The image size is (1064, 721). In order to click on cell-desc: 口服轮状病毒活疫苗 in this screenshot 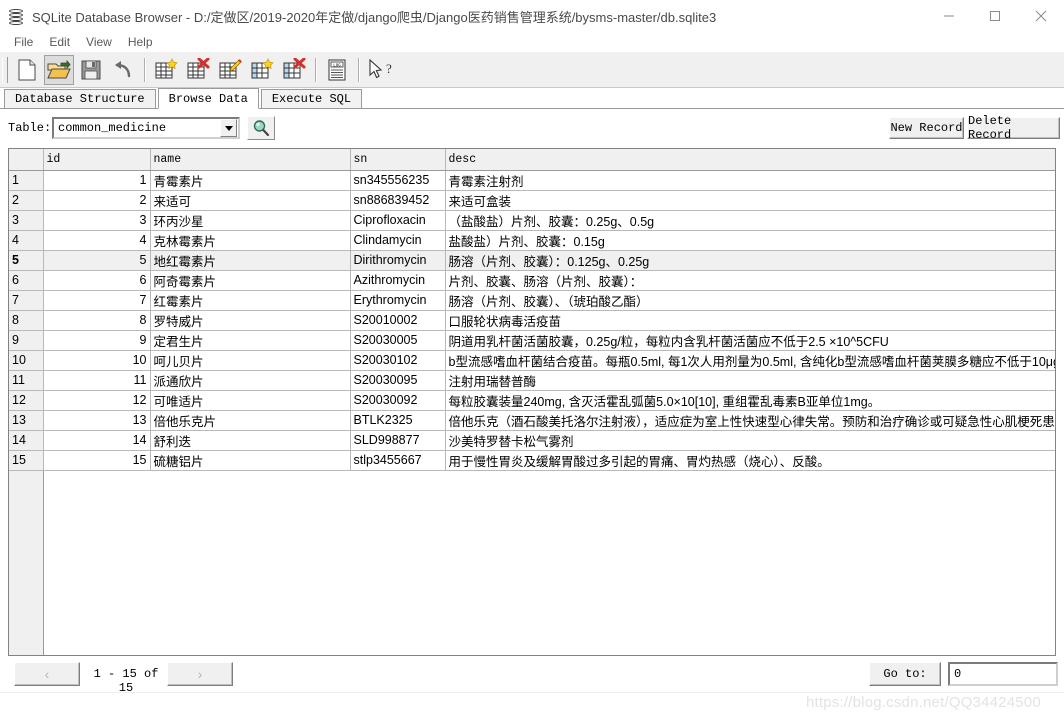, I will do `click(750, 320)`.